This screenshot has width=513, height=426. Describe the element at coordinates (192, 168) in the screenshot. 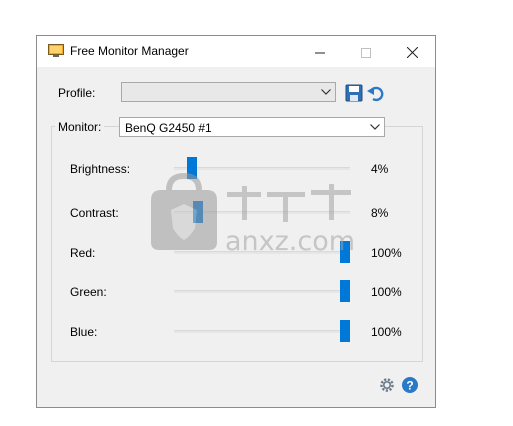

I see `brightness-thumb` at that location.